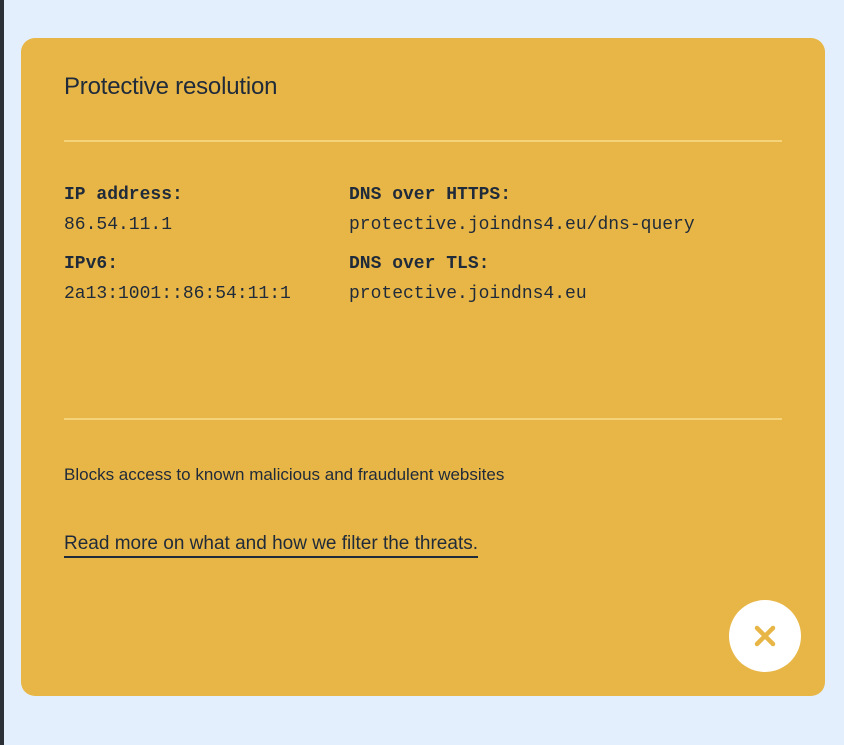 The height and width of the screenshot is (745, 844). What do you see at coordinates (123, 210) in the screenshot?
I see `ip-address-info: IP address: 86.54.11.1` at bounding box center [123, 210].